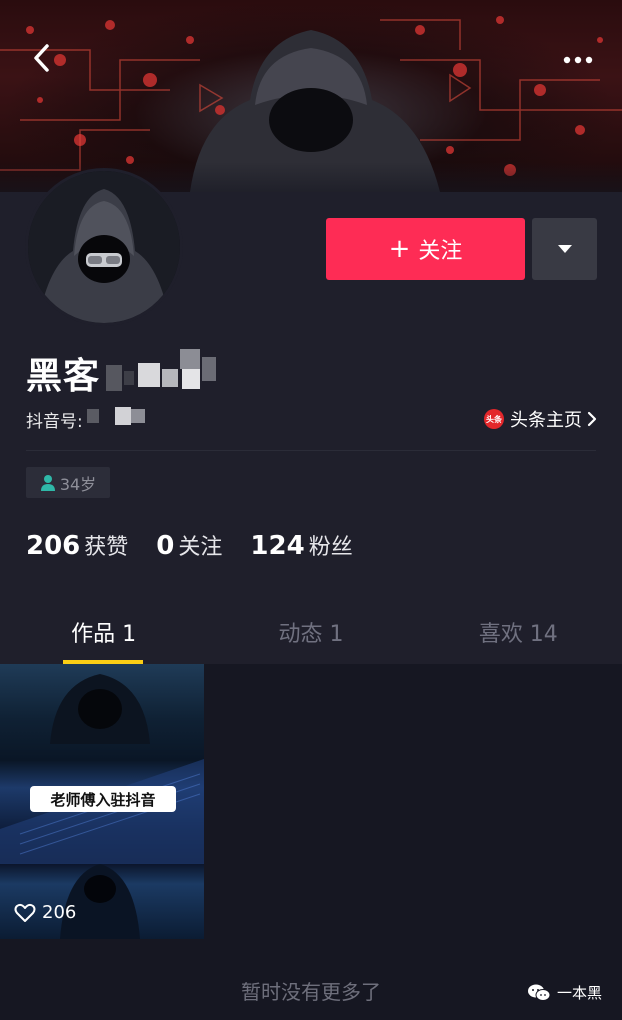  What do you see at coordinates (440, 251) in the screenshot?
I see `follow-button-label: 关注` at bounding box center [440, 251].